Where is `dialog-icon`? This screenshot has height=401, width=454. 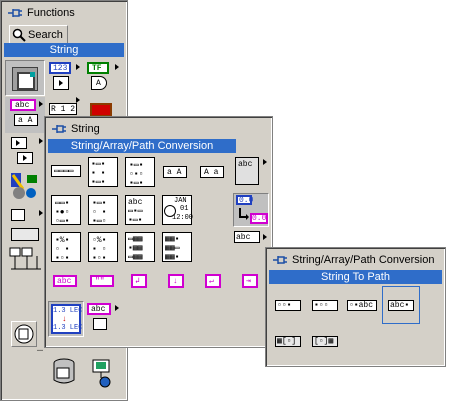
dialog-icon is located at coordinates (18, 215).